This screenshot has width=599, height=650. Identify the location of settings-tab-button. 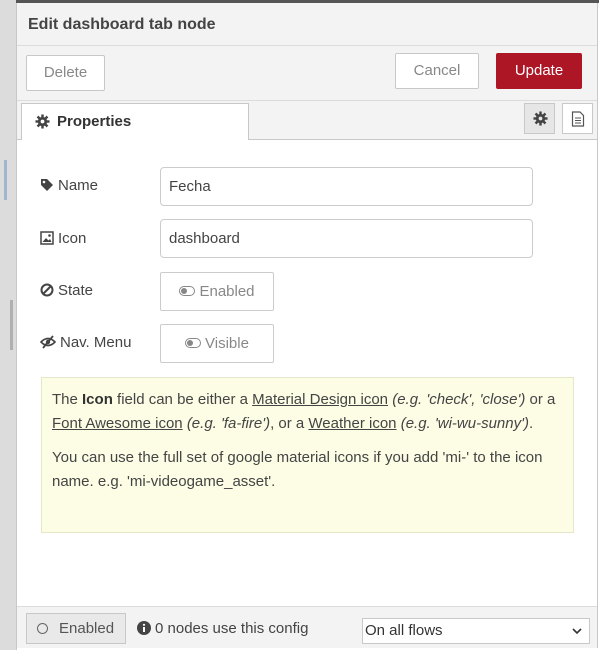
(539, 118).